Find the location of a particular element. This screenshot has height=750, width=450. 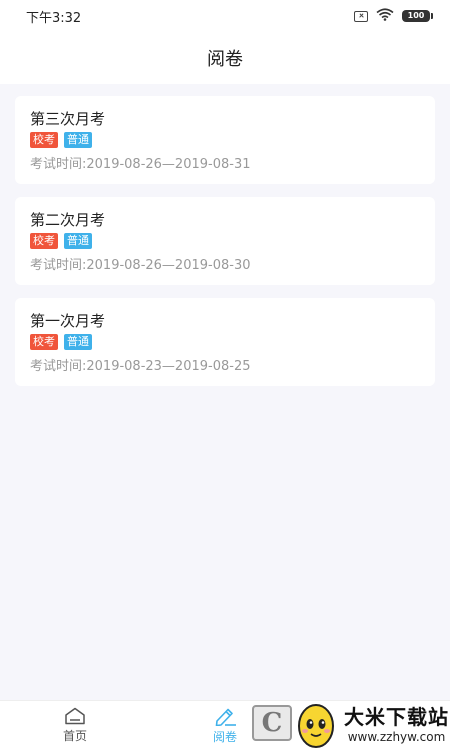

watermark-mascot-icon is located at coordinates (316, 723).